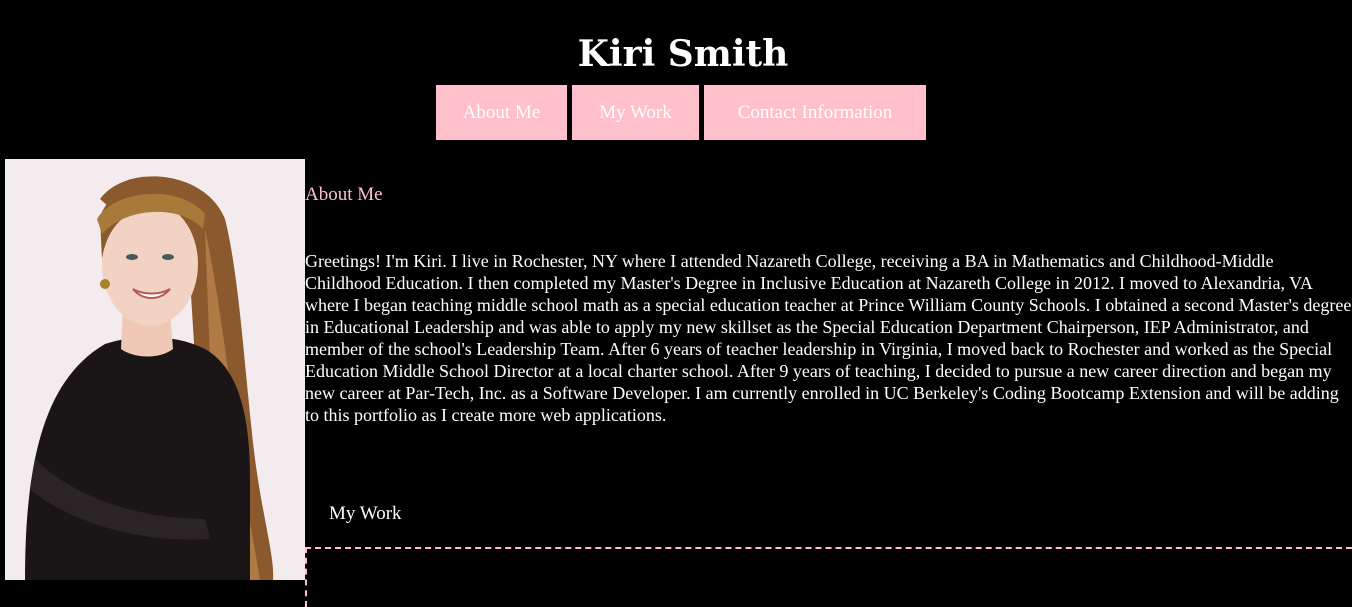 Image resolution: width=1352 pixels, height=607 pixels. What do you see at coordinates (344, 194) in the screenshot?
I see `about-me-heading: About Me` at bounding box center [344, 194].